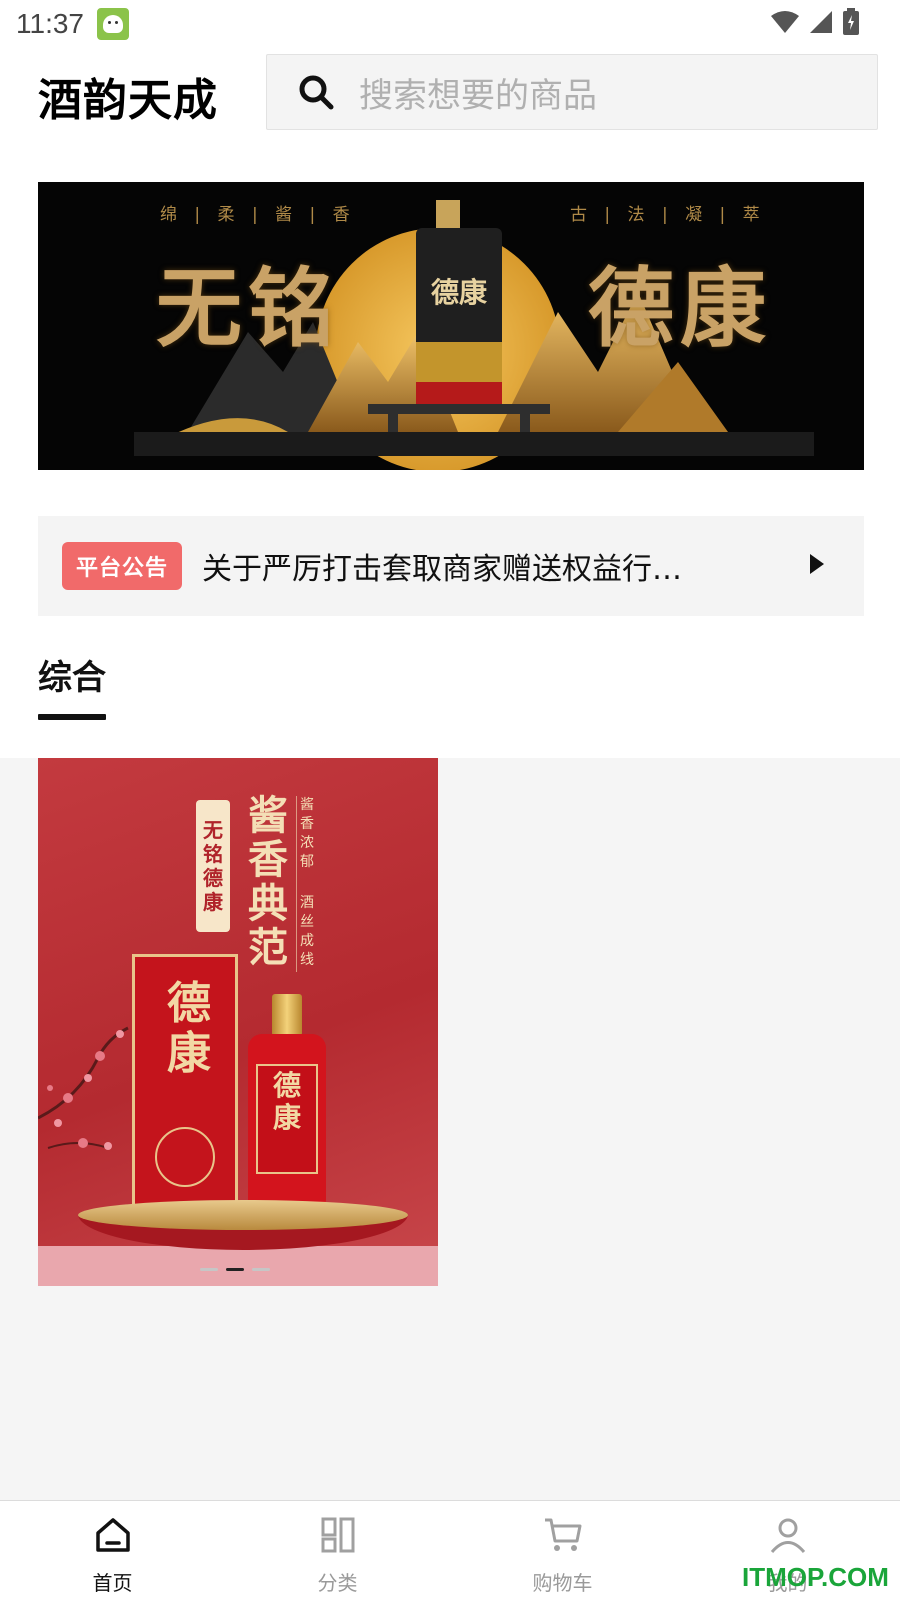 Image resolution: width=900 pixels, height=1600 pixels. What do you see at coordinates (680, 308) in the screenshot?
I see `banner-brand-right: 德康` at bounding box center [680, 308].